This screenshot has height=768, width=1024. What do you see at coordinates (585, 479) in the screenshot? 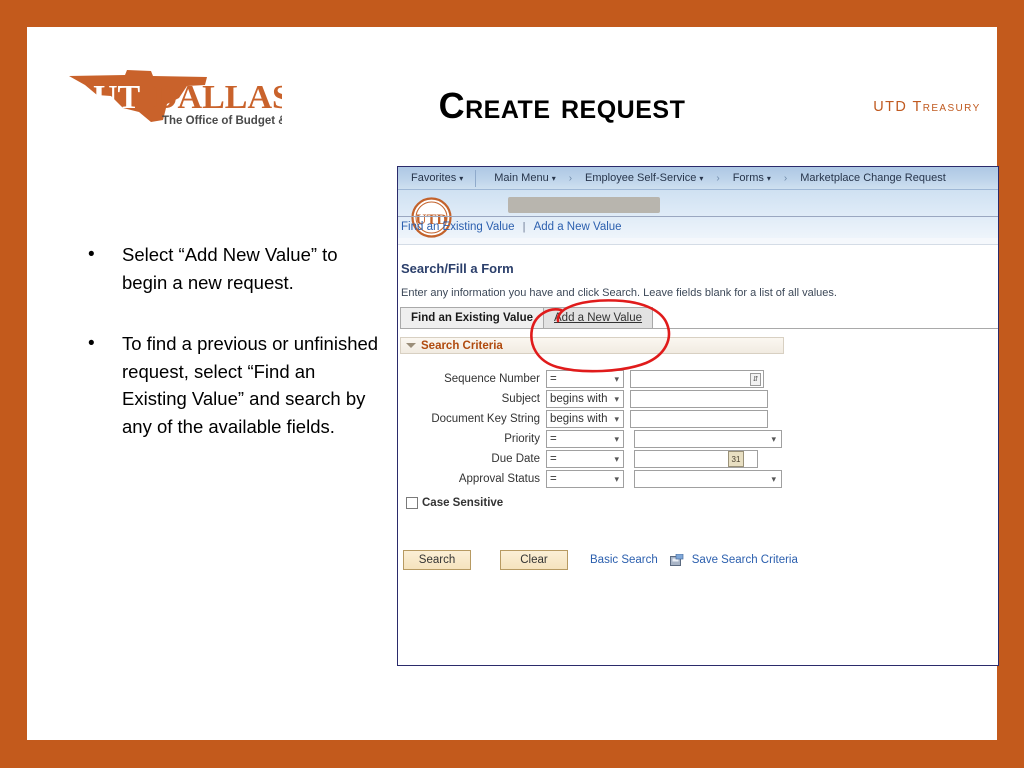
I see `operator-select-approval-status: = ▾` at bounding box center [585, 479].